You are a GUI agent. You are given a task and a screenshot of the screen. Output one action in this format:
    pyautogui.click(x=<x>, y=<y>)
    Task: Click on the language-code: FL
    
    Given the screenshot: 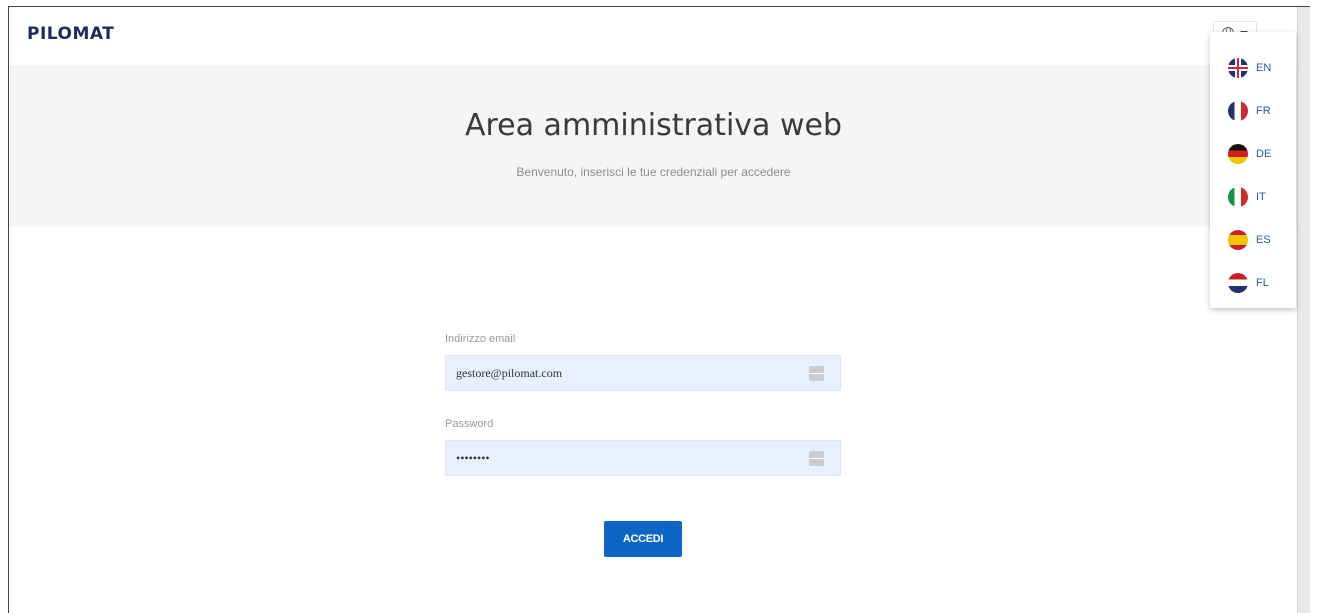 What is the action you would take?
    pyautogui.click(x=1262, y=283)
    